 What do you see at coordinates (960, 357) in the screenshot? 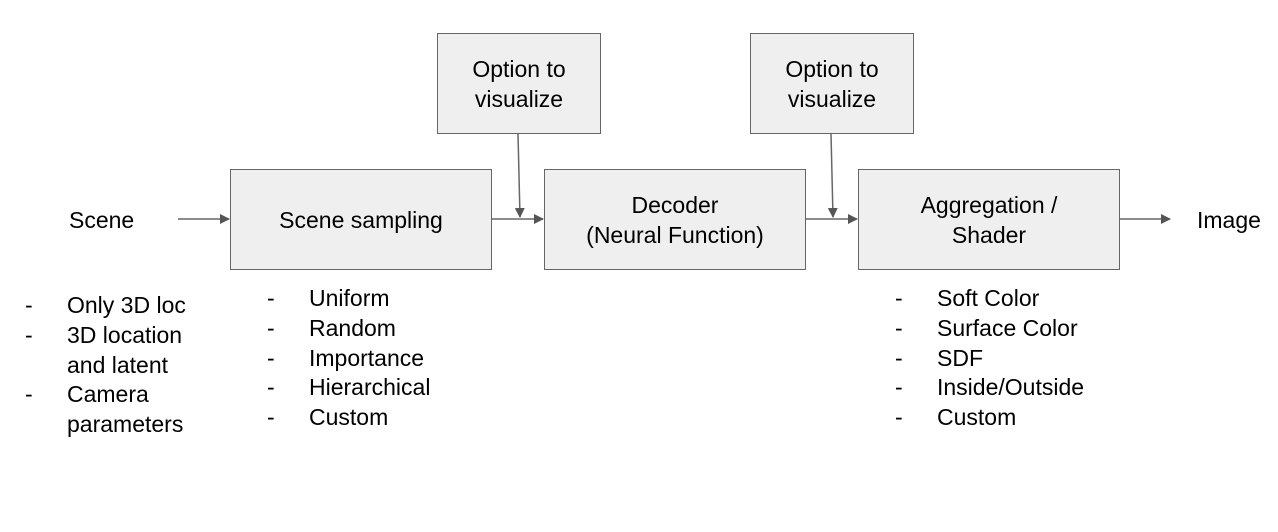
I see `item-text: SDF` at bounding box center [960, 357].